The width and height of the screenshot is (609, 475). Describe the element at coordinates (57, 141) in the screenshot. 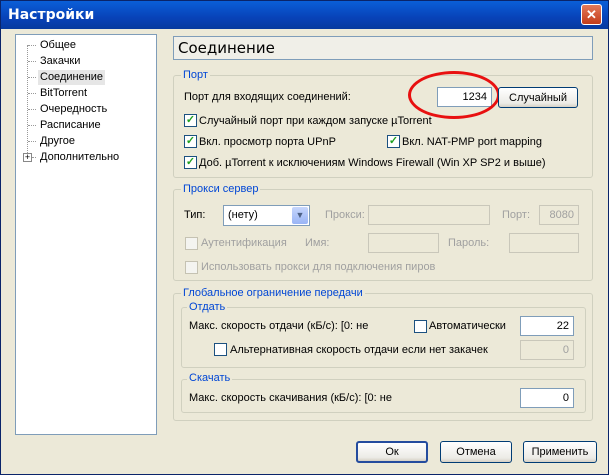

I see `tree-item-other: Другое` at that location.